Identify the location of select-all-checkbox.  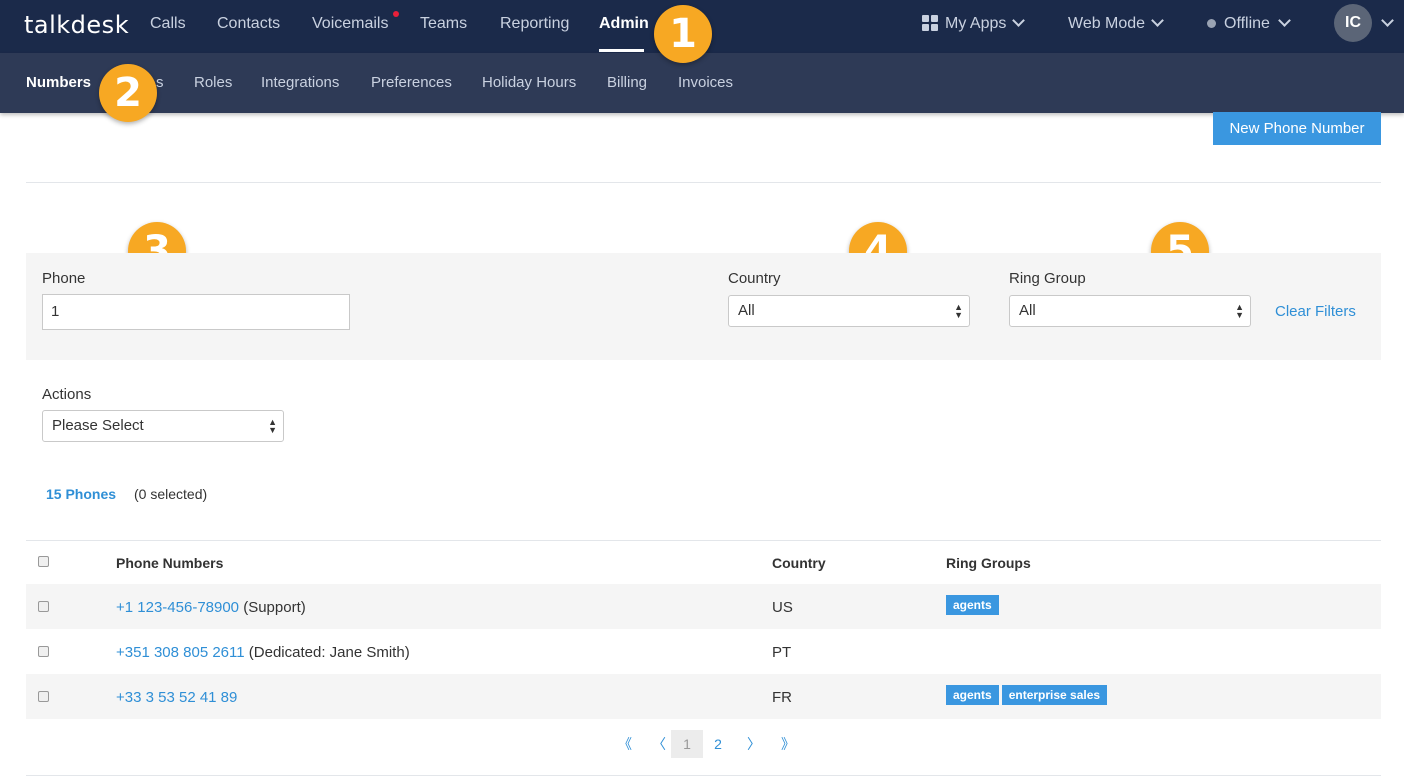
(43, 561).